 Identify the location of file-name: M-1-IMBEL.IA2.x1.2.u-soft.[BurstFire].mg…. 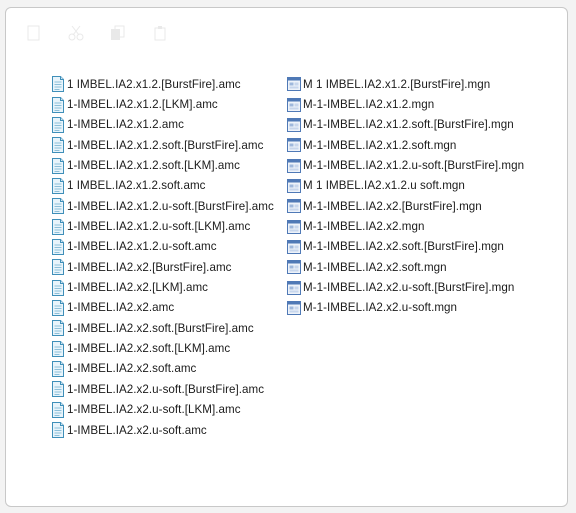
(414, 166).